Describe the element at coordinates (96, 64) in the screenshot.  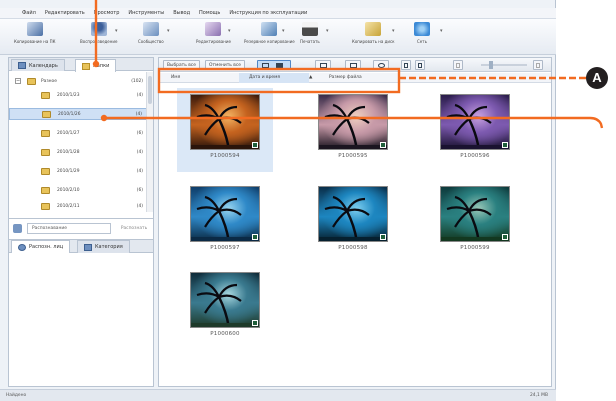
I see `callout-dot-folders-tab` at that location.